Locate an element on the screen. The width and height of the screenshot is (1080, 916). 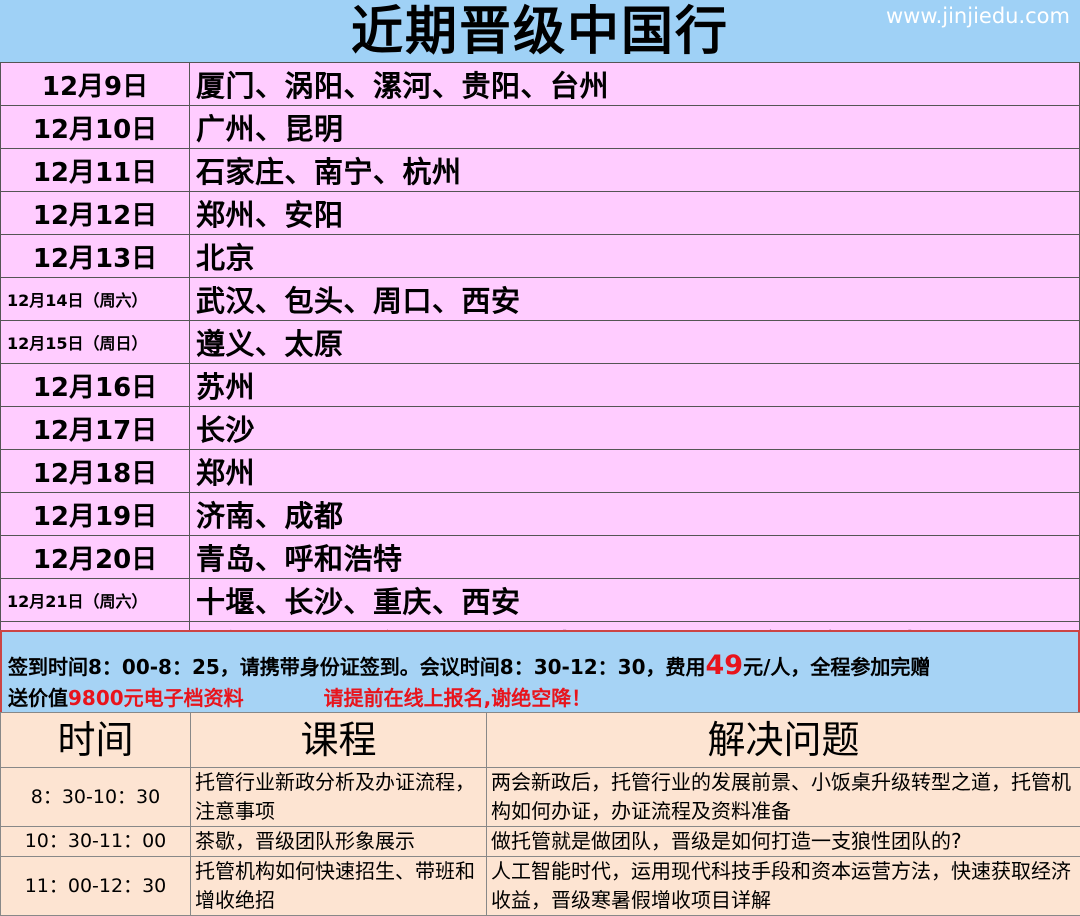
schedule-cities: 十堰、长沙、重庆、西安 is located at coordinates (635, 600).